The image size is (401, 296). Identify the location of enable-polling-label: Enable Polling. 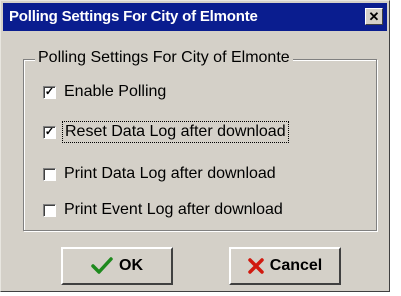
(115, 91).